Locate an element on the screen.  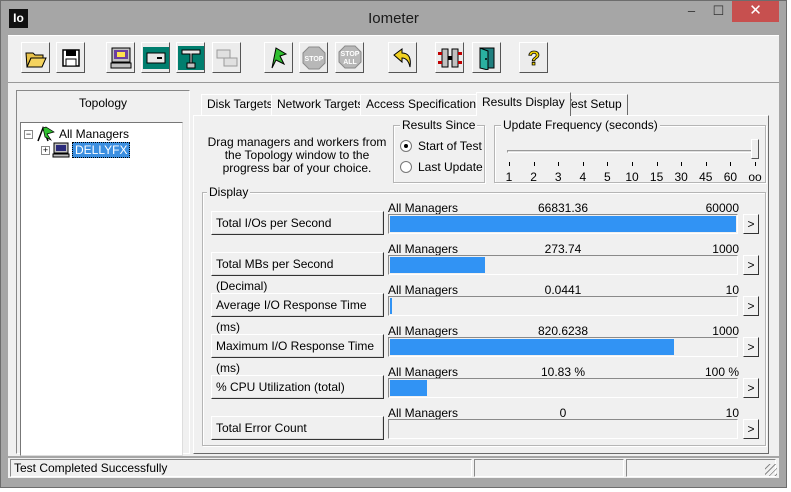
tree-row-manager: + DELLYFX is located at coordinates (86, 150).